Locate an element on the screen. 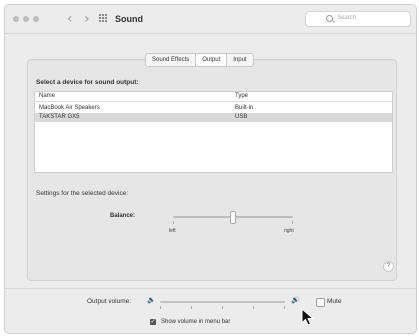 This screenshot has height=336, width=419. forward-button: › is located at coordinates (87, 19).